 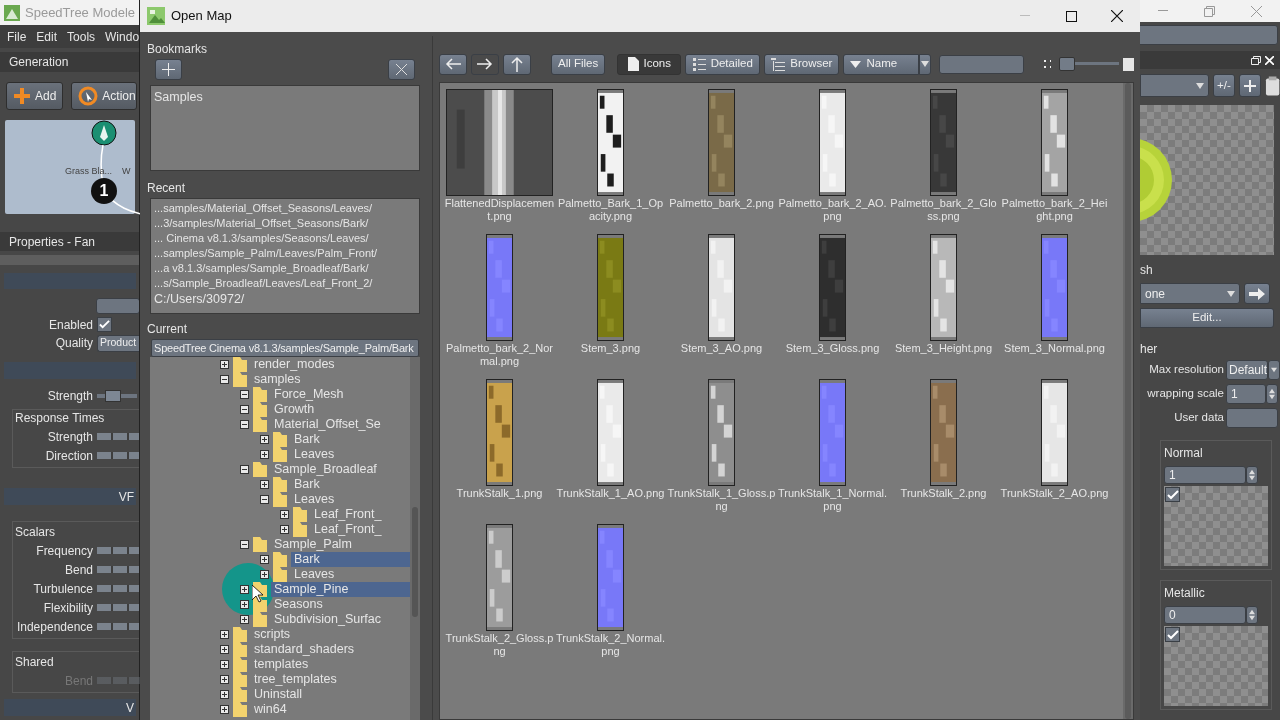 I want to click on close-button, so click(x=1256, y=11).